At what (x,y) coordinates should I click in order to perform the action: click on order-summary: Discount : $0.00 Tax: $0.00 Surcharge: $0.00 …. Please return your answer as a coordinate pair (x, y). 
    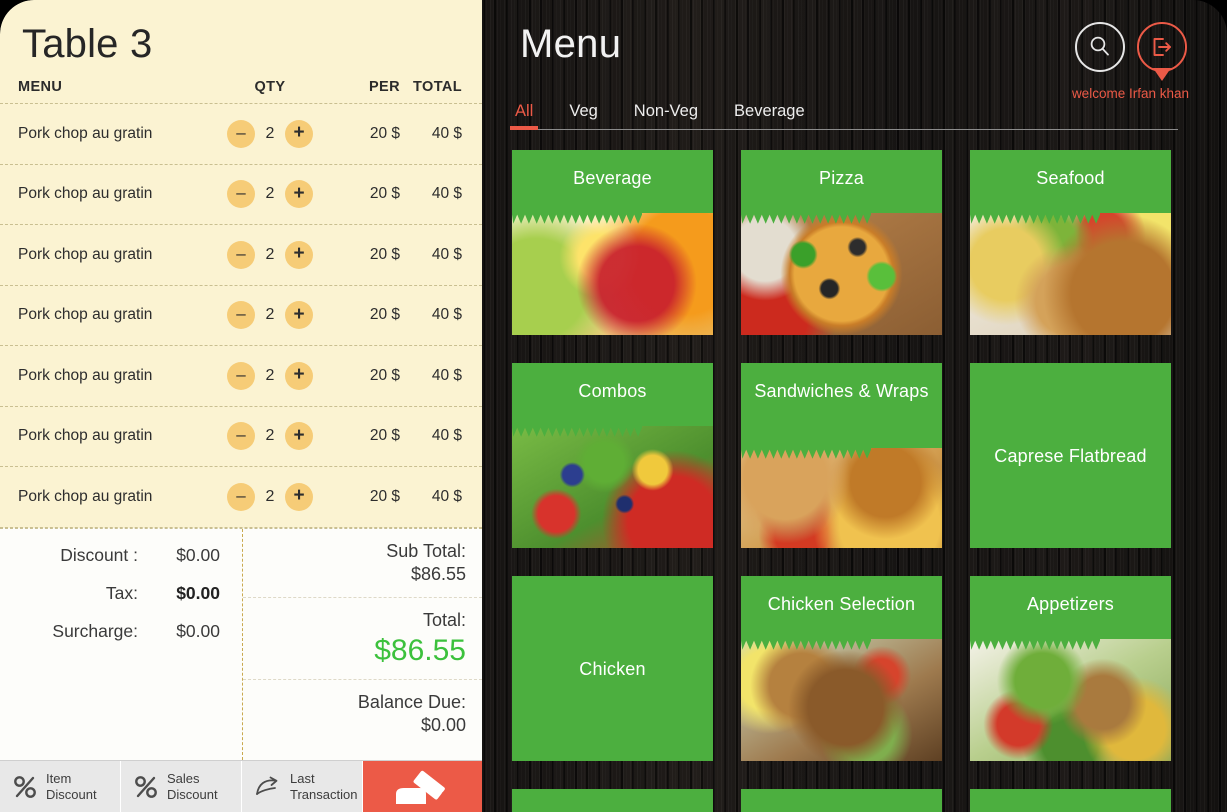
    Looking at the image, I should click on (241, 644).